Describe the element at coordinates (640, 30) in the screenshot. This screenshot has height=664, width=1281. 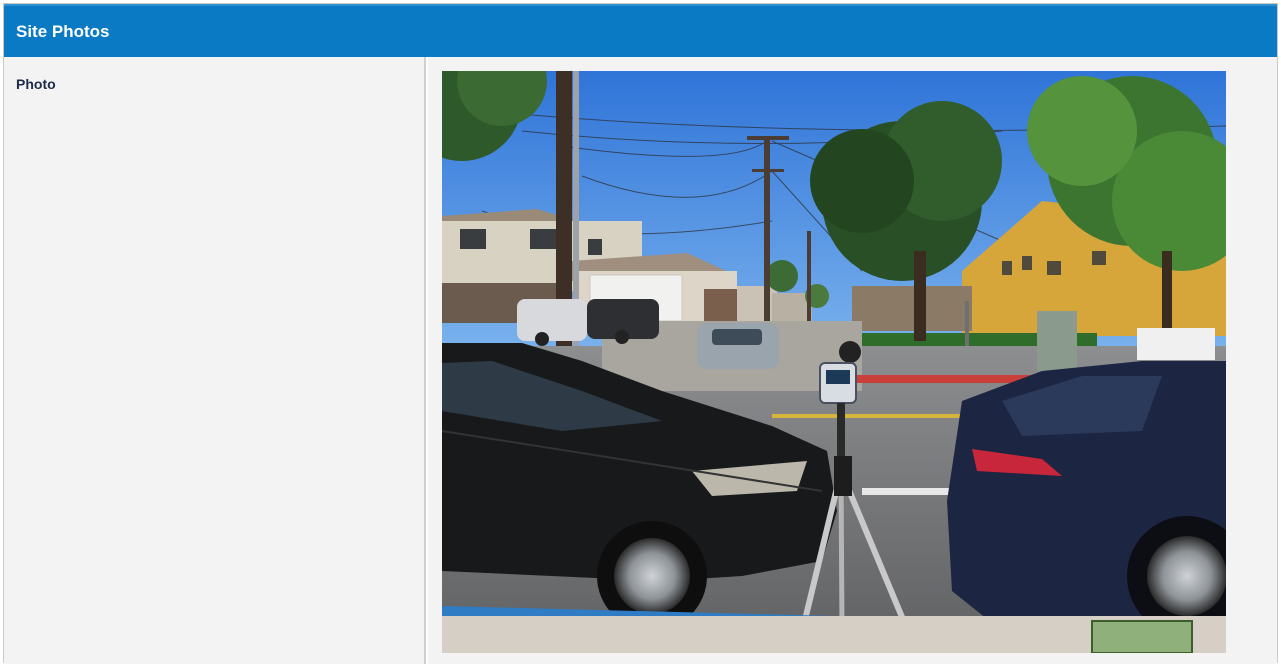
I see `section-header: Site Photos` at that location.